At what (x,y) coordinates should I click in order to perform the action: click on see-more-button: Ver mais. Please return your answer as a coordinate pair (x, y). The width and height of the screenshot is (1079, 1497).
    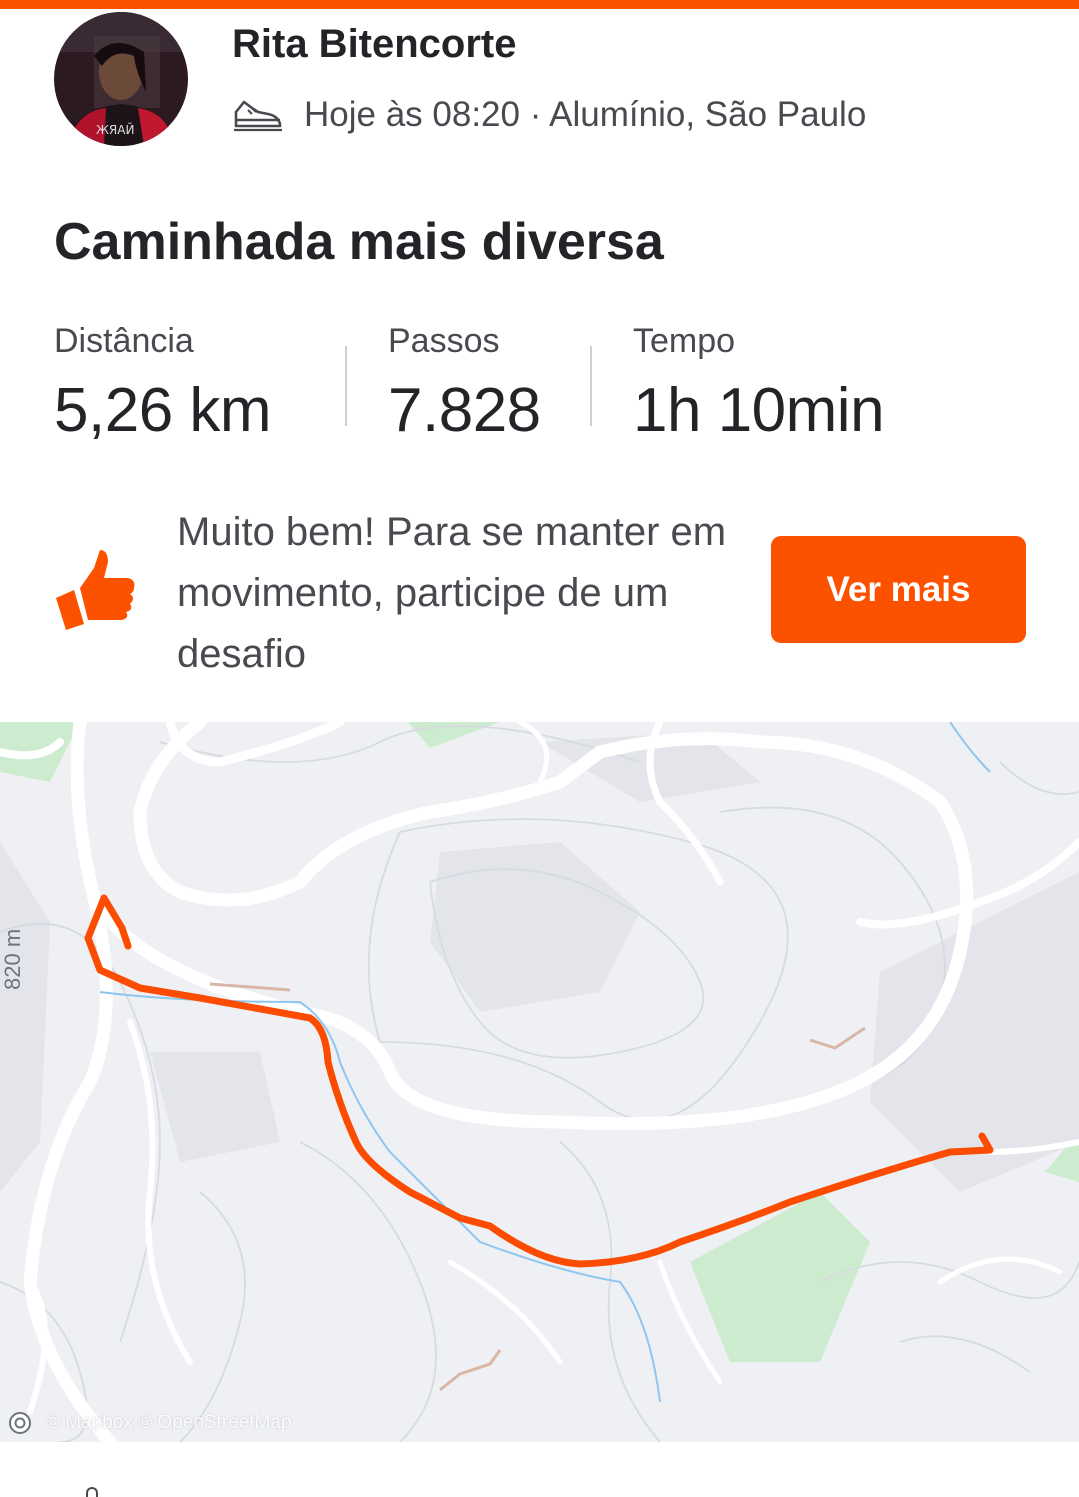
    Looking at the image, I should click on (898, 589).